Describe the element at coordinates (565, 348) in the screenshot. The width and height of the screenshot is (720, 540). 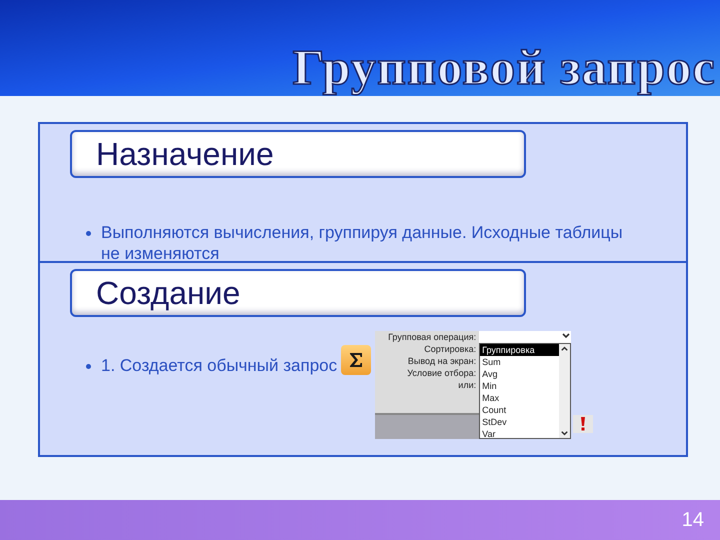
I see `scroll-up-icon` at that location.